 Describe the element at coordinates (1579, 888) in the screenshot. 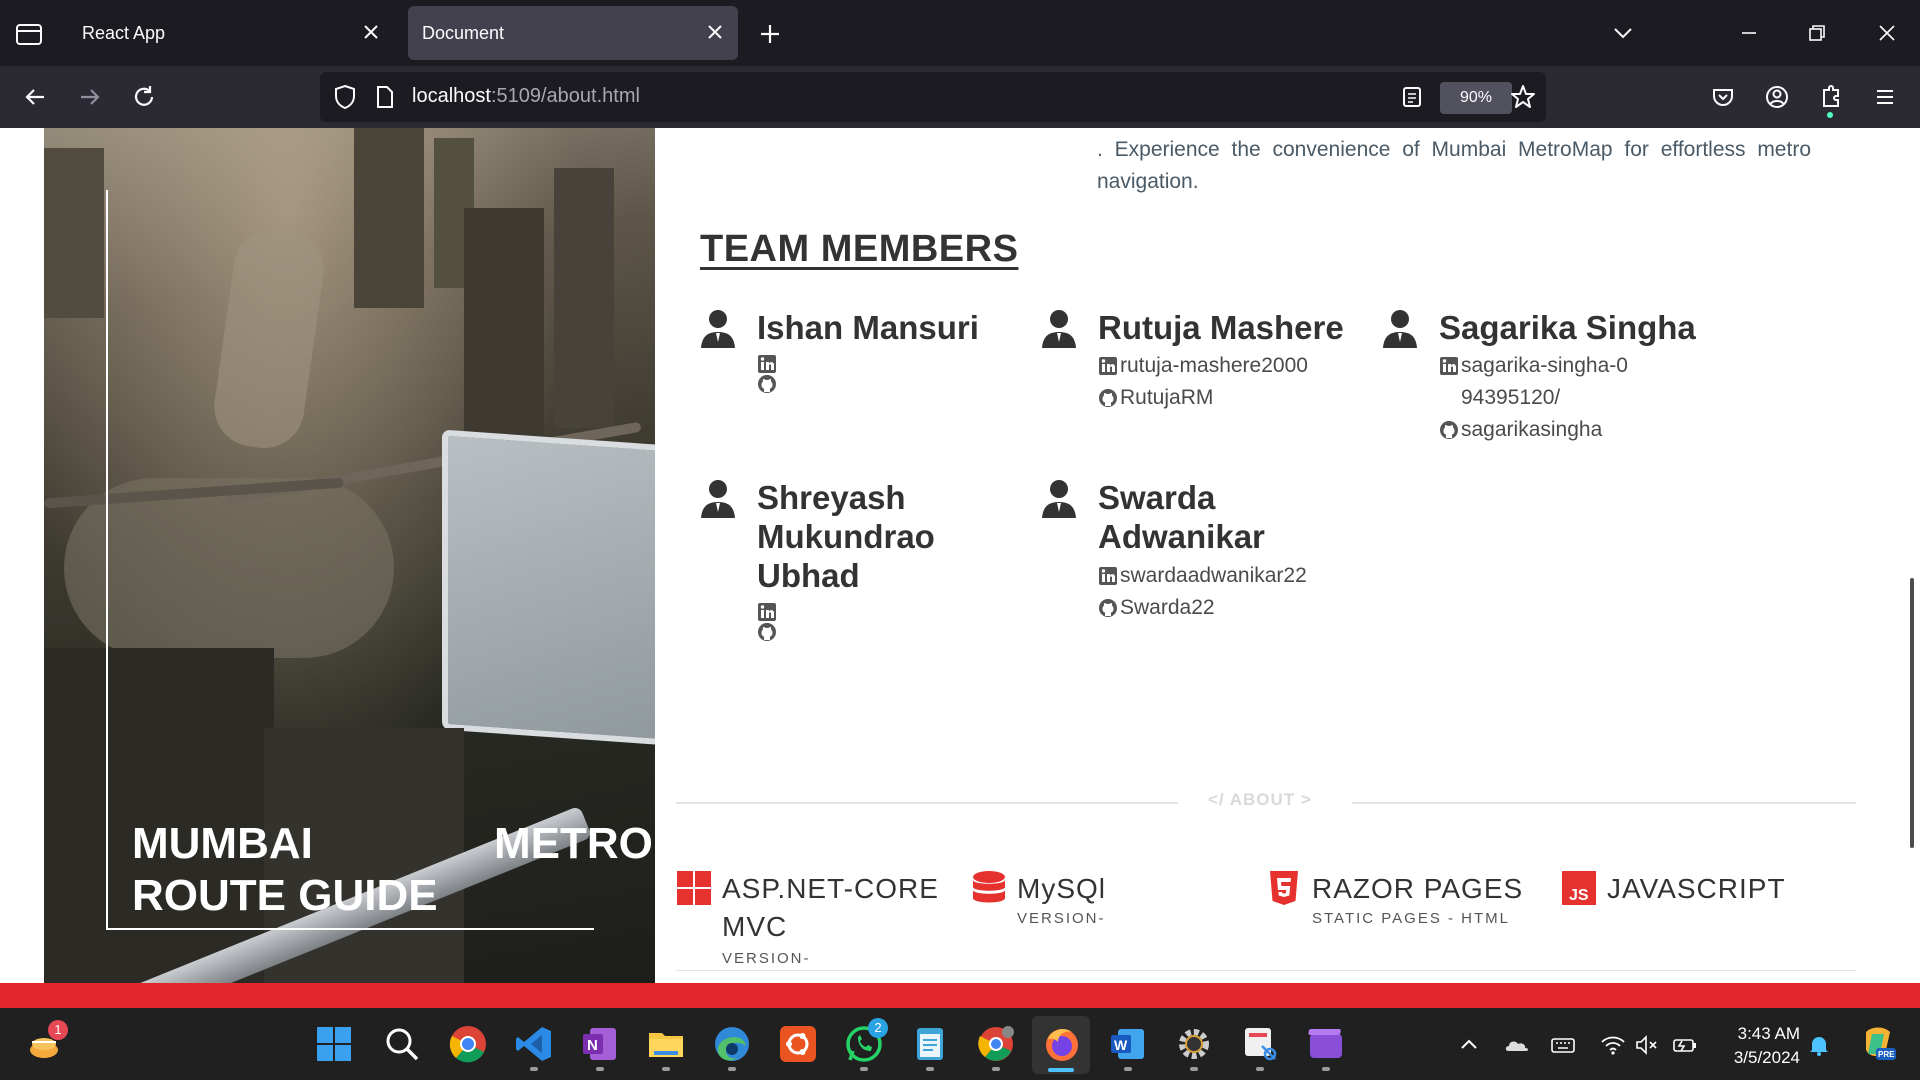

I see `js-icon: JS` at that location.